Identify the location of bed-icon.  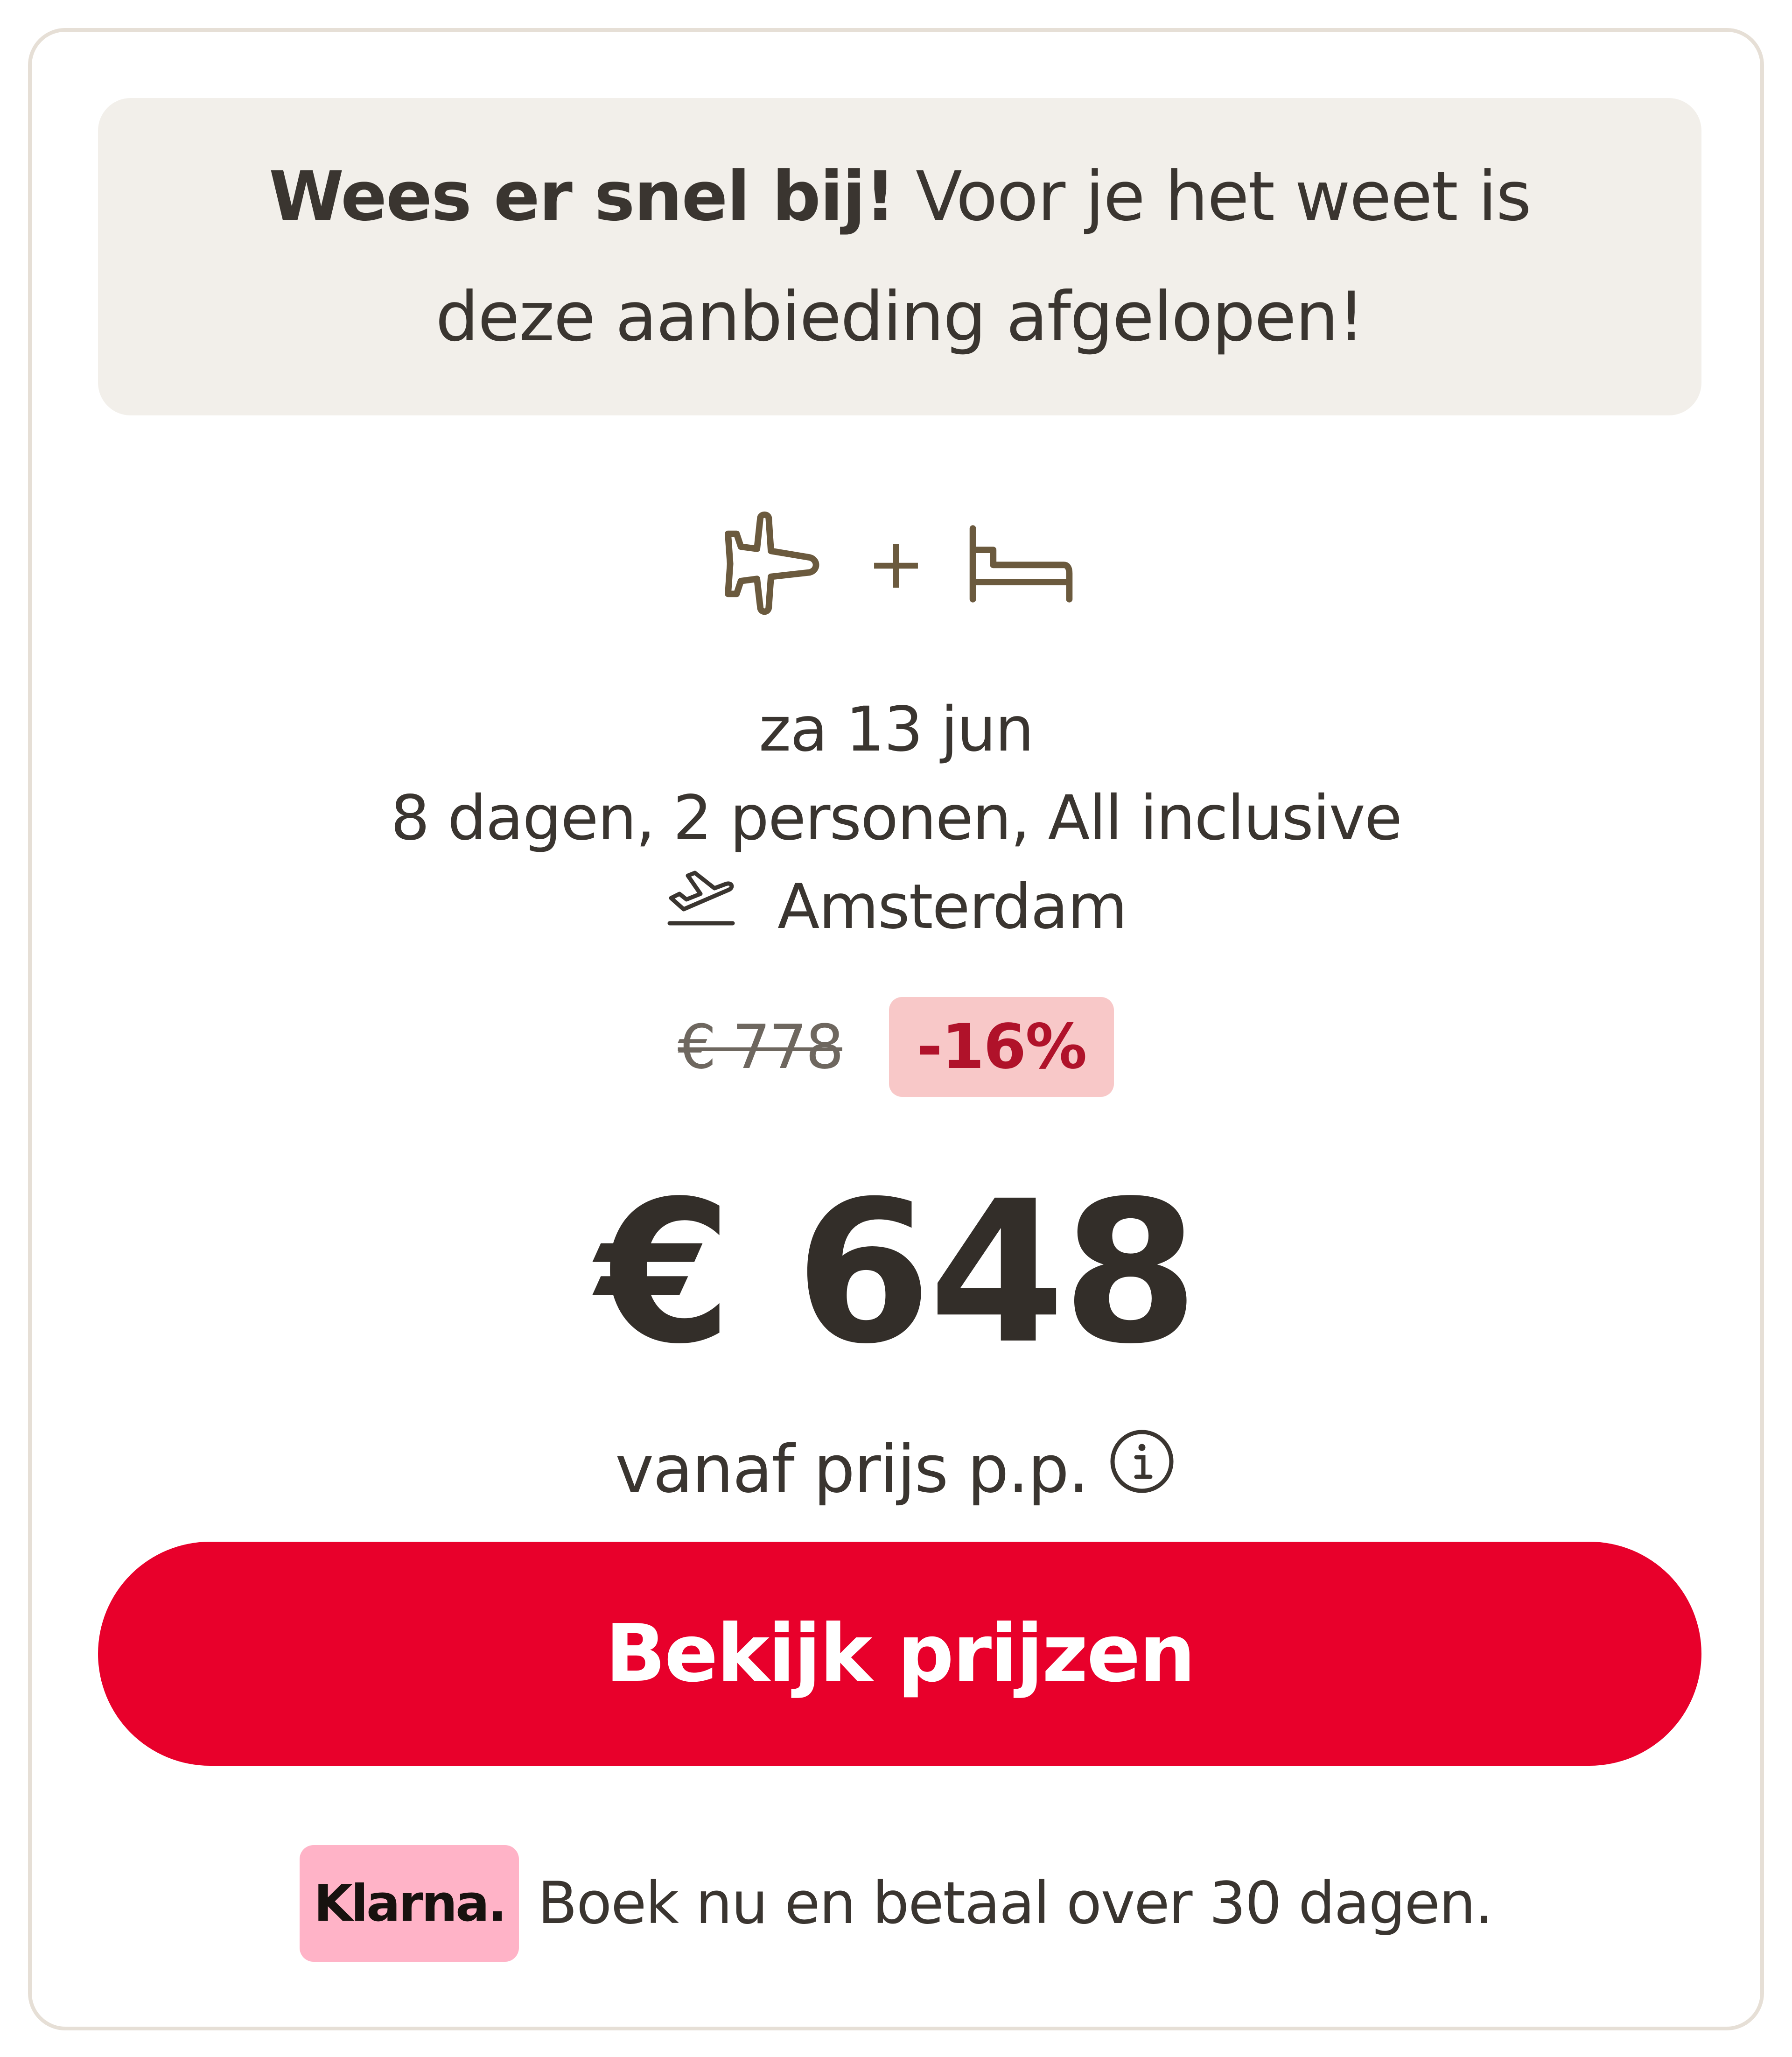
(1021, 564).